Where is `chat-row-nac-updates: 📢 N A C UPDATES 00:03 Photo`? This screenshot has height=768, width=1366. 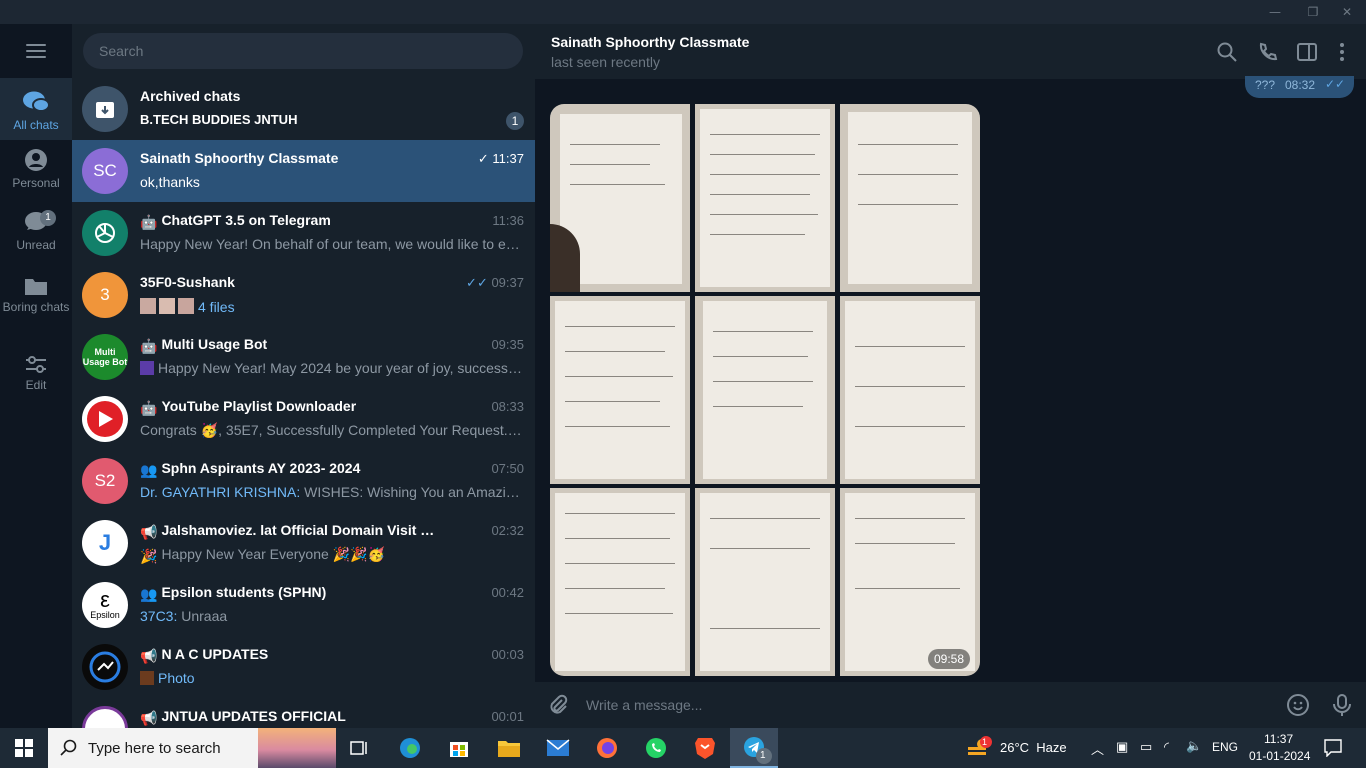 chat-row-nac-updates: 📢 N A C UPDATES 00:03 Photo is located at coordinates (303, 667).